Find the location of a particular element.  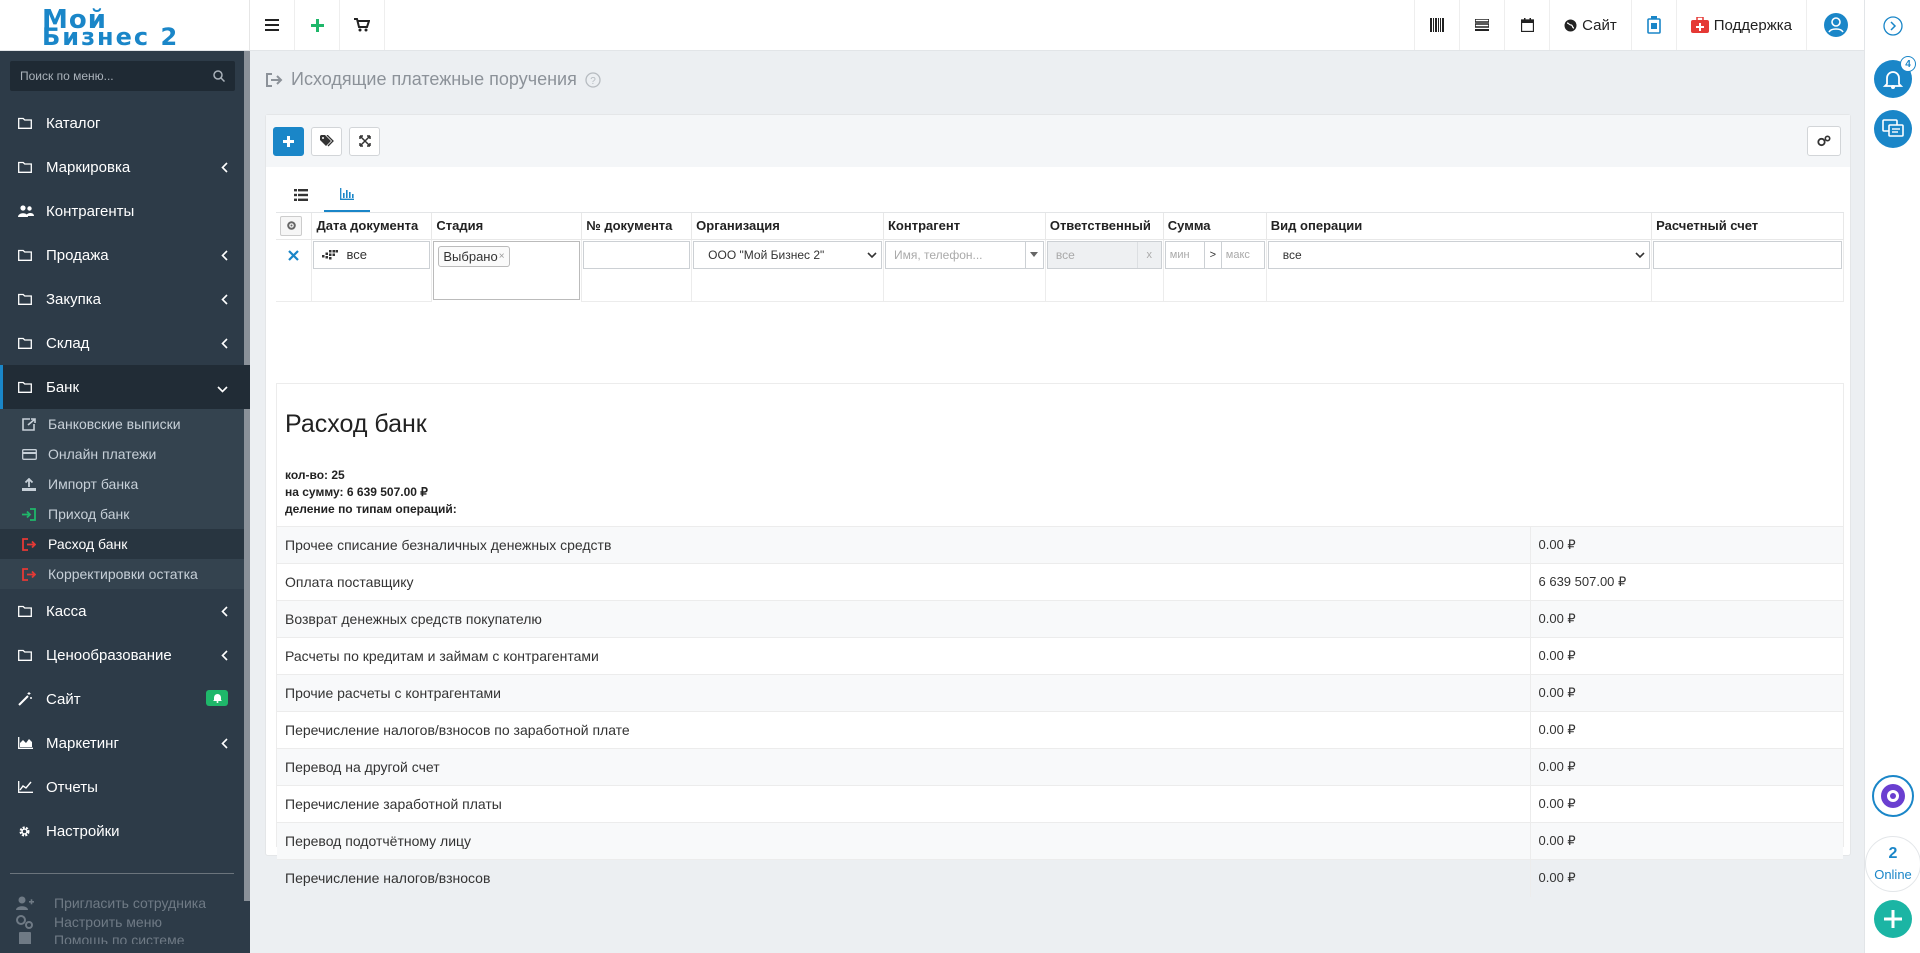

bank-submenu-item-4: Расход банк is located at coordinates (125, 544).